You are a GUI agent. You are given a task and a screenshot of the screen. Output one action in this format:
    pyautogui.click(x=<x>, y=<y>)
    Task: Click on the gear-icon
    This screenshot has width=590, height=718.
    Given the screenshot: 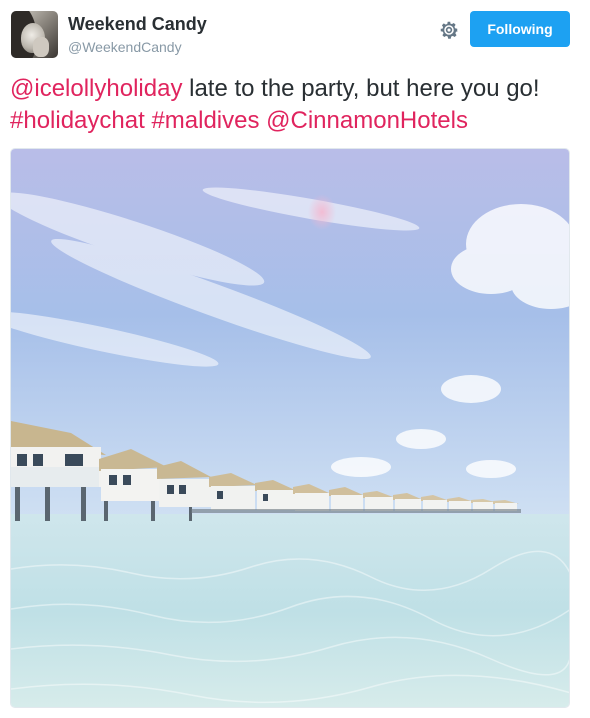 What is the action you would take?
    pyautogui.click(x=449, y=30)
    